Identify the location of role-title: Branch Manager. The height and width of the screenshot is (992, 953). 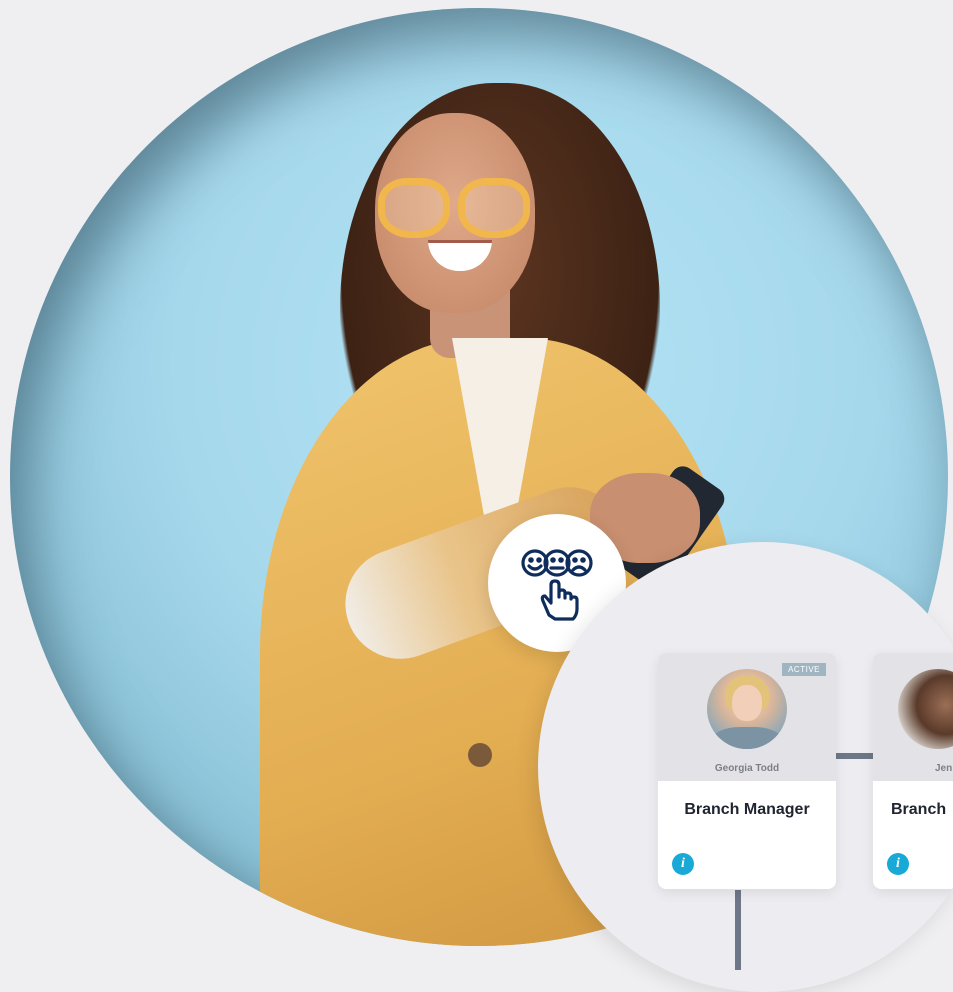
(747, 809).